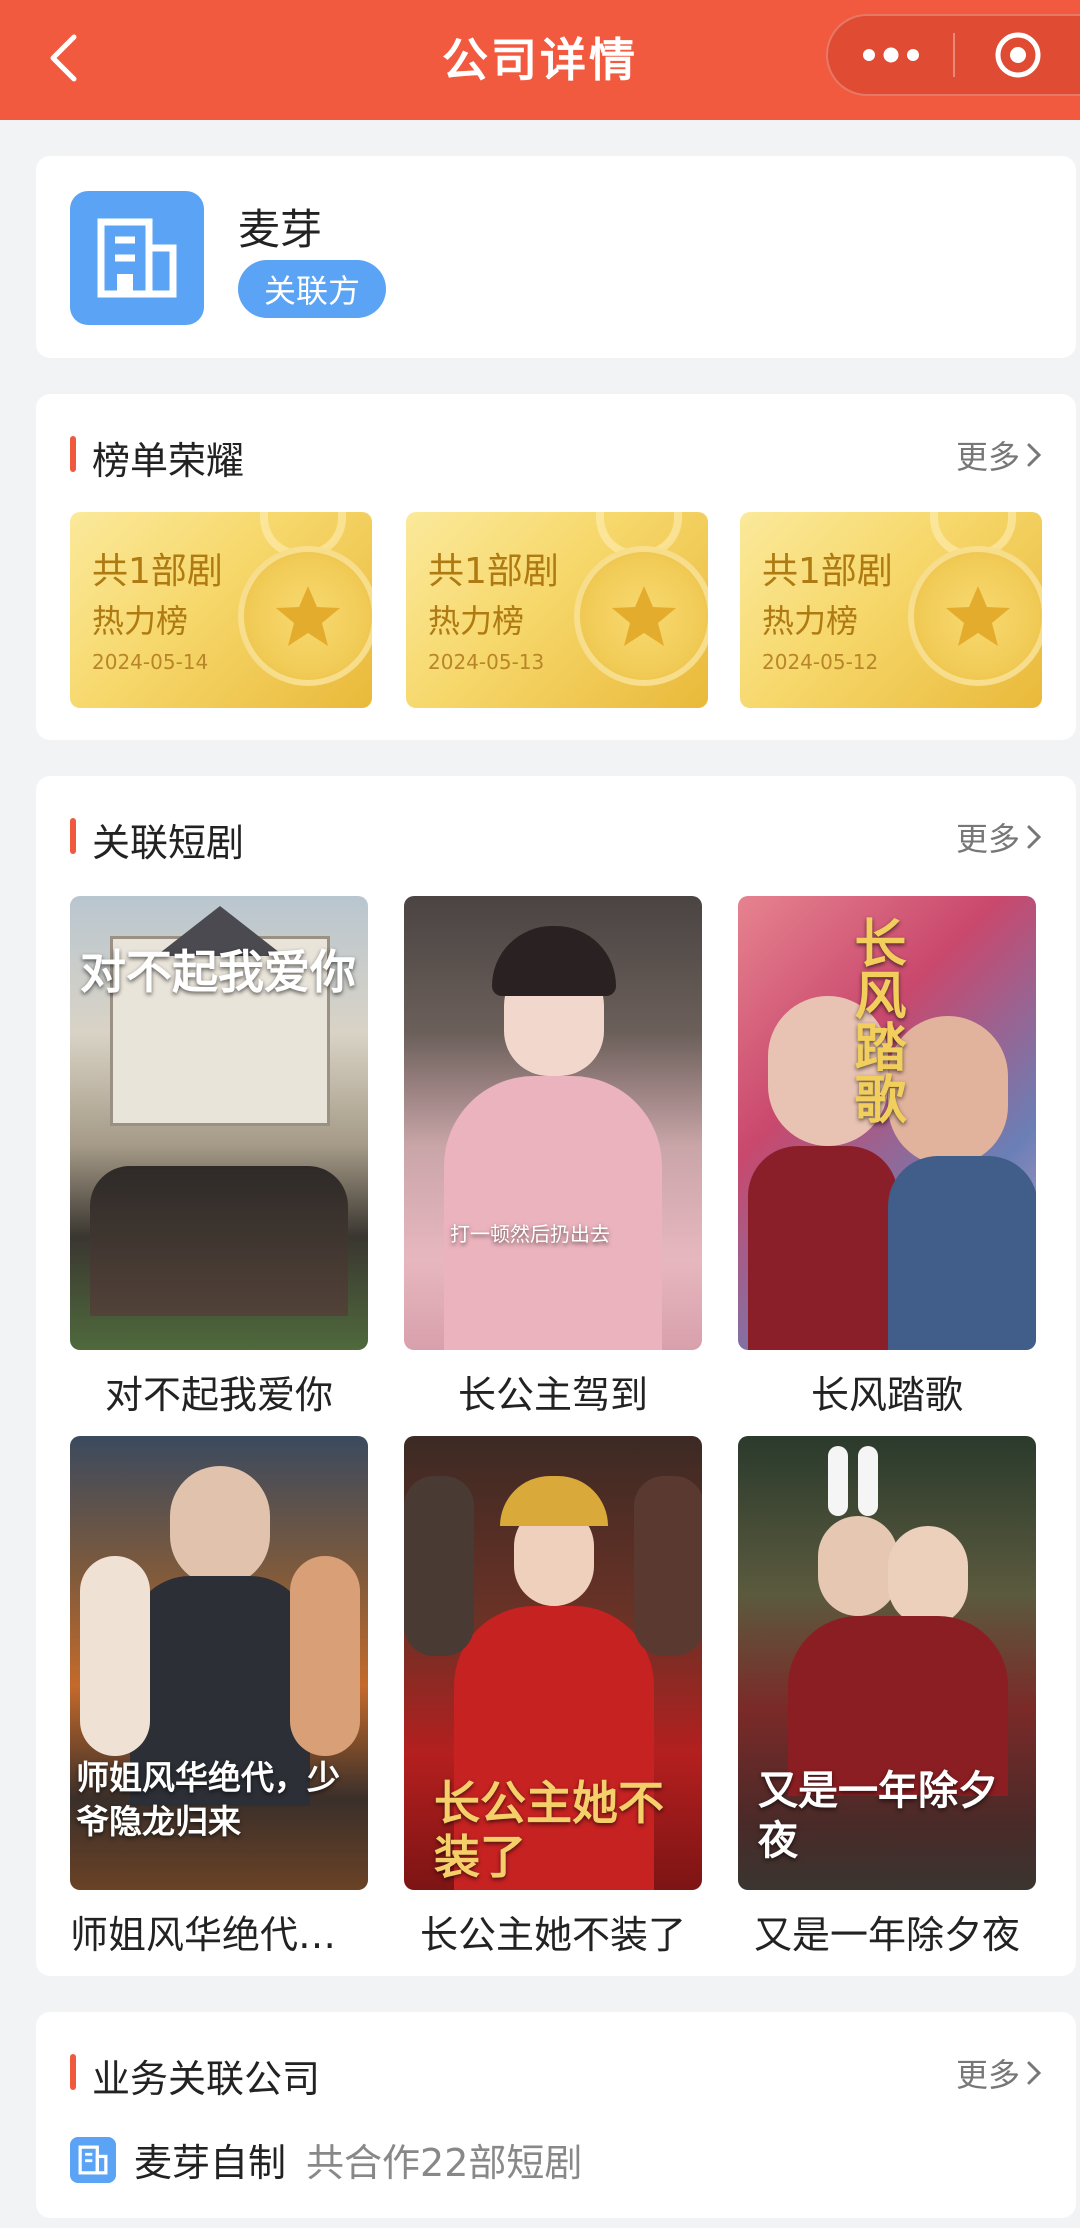 The image size is (1080, 2228). I want to click on company-name: 麦芽, so click(280, 229).